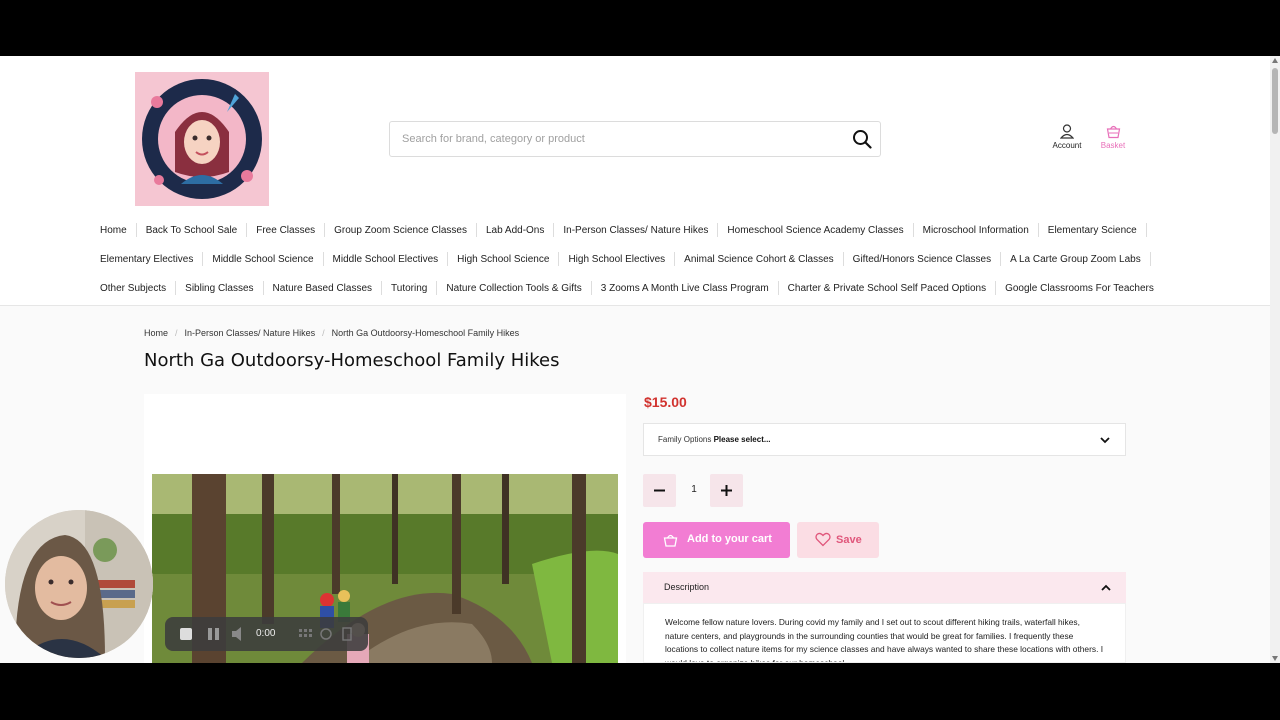 The height and width of the screenshot is (720, 1280). I want to click on account-link: Account, so click(1067, 137).